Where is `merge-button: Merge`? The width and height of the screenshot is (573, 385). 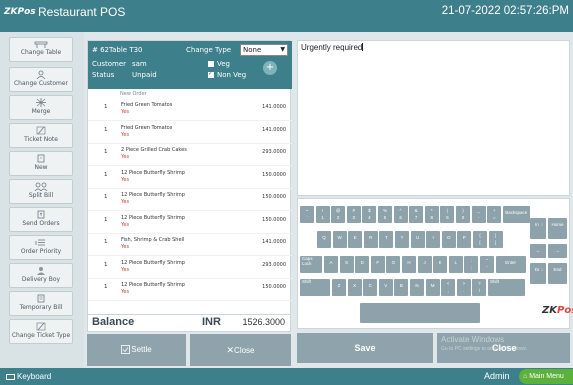 merge-button: Merge is located at coordinates (41, 107).